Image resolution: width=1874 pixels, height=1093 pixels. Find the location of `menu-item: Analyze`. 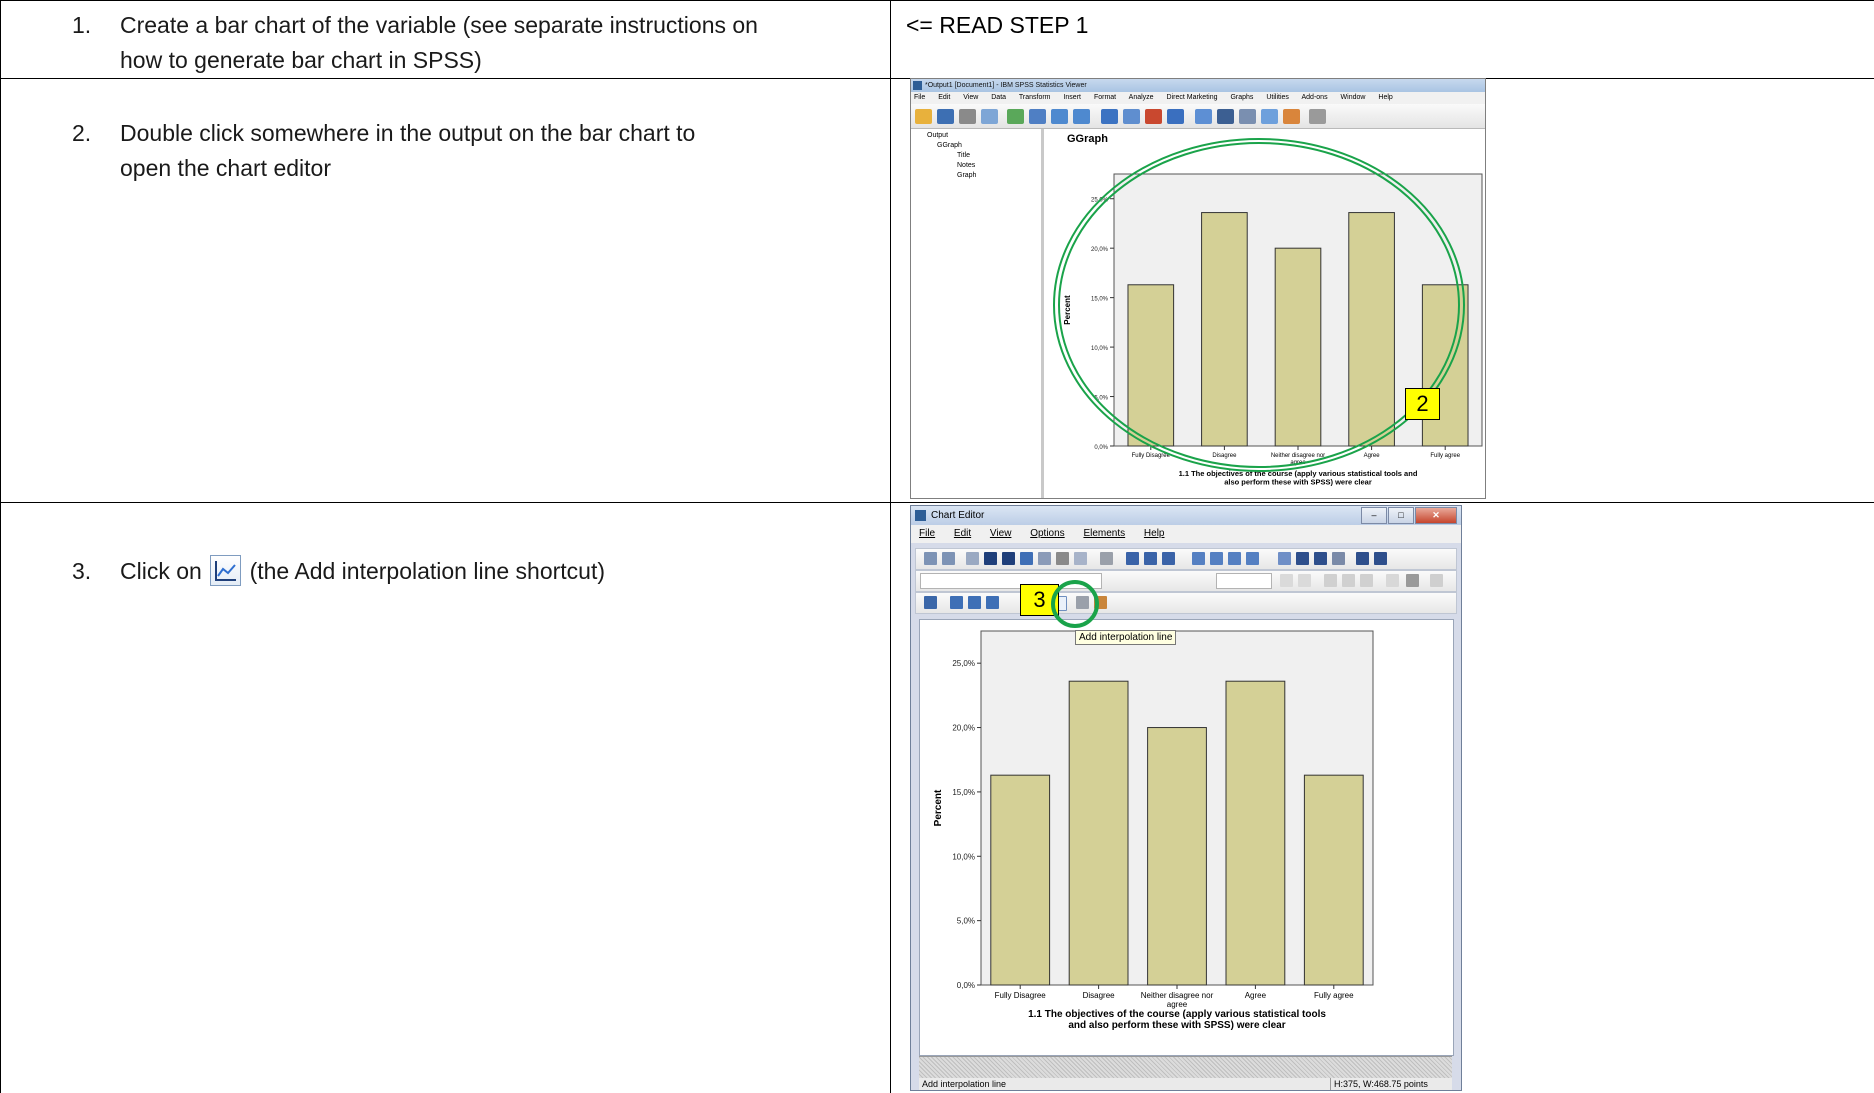

menu-item: Analyze is located at coordinates (1141, 97).